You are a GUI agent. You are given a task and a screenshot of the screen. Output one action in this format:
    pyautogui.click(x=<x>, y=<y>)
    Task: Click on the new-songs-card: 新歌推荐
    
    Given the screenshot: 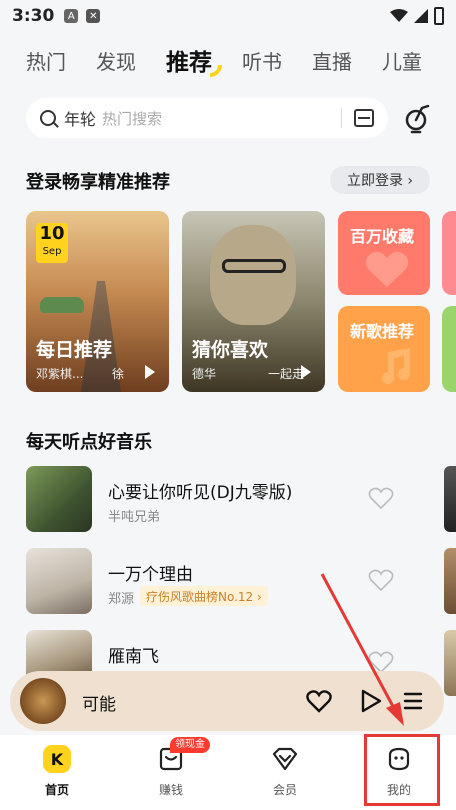 What is the action you would take?
    pyautogui.click(x=384, y=349)
    